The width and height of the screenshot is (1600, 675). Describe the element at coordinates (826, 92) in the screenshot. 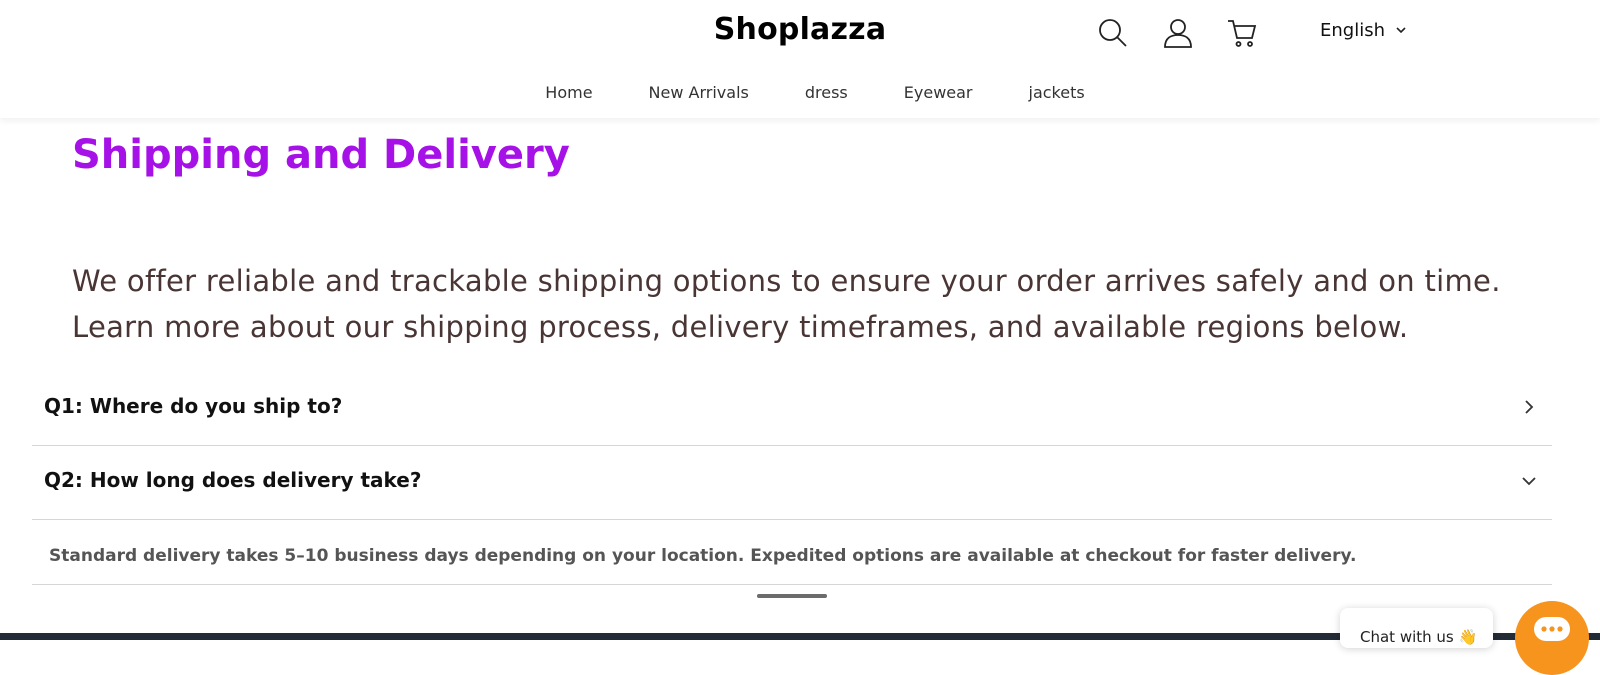

I see `nav-item-dress: dress` at that location.